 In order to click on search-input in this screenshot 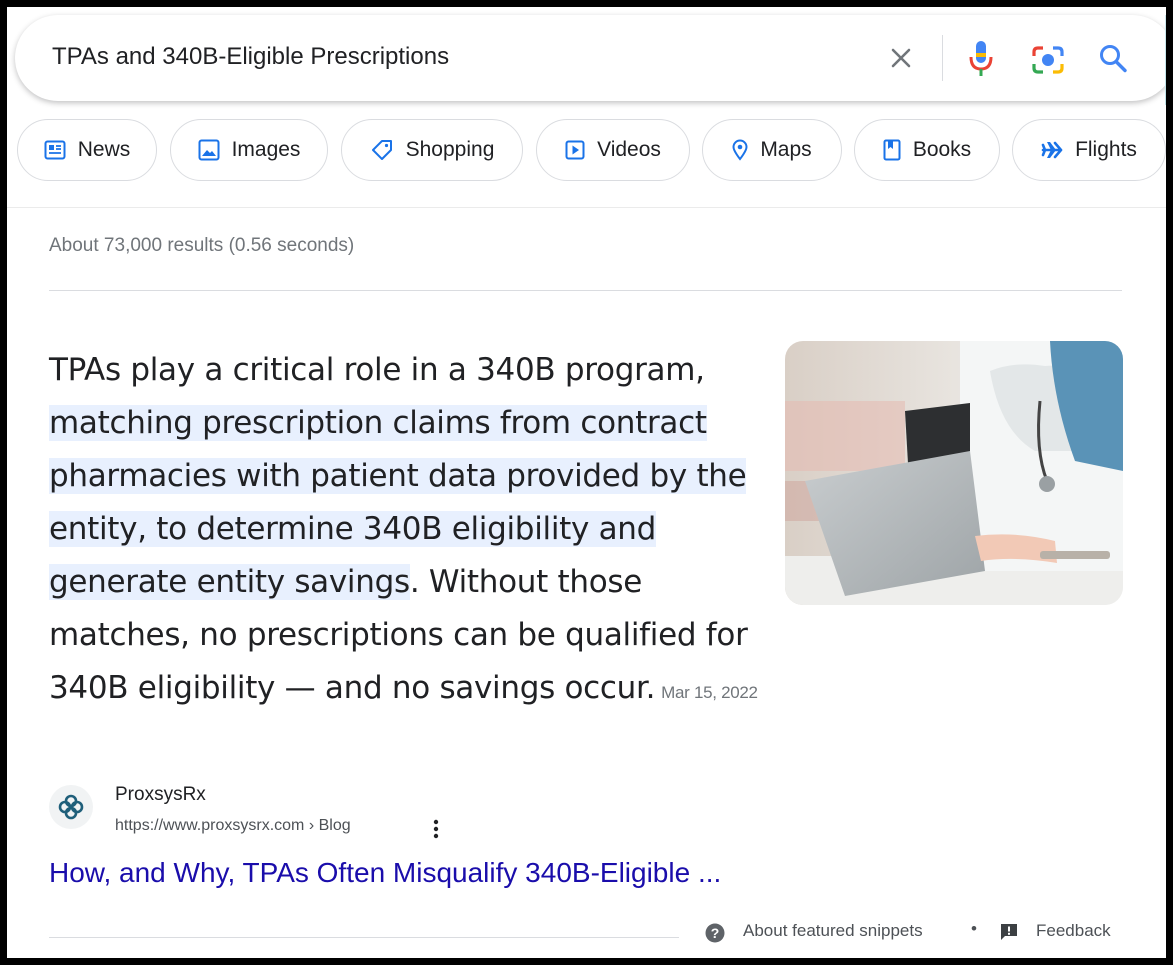, I will do `click(432, 57)`.